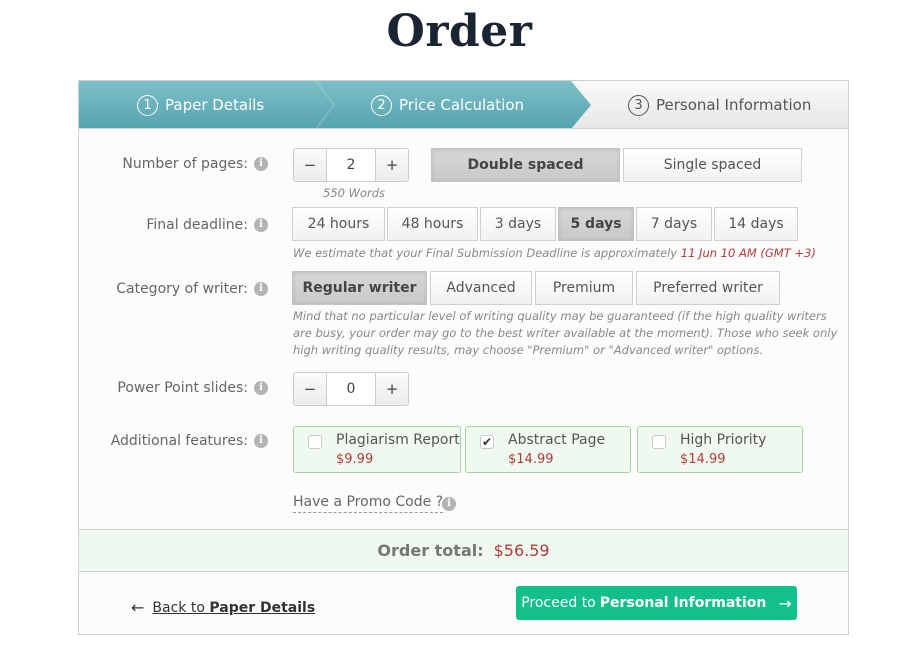  What do you see at coordinates (338, 224) in the screenshot?
I see `deadline-option-24-hours: 24 hours` at bounding box center [338, 224].